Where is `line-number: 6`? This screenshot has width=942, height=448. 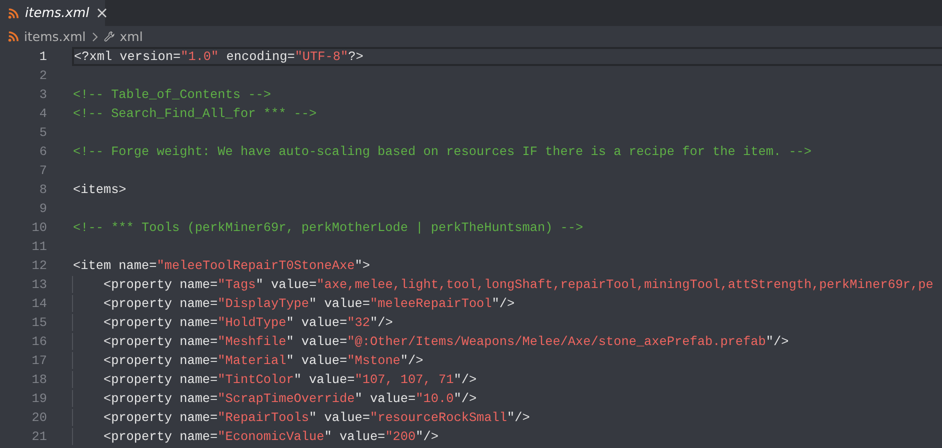
line-number: 6 is located at coordinates (43, 152).